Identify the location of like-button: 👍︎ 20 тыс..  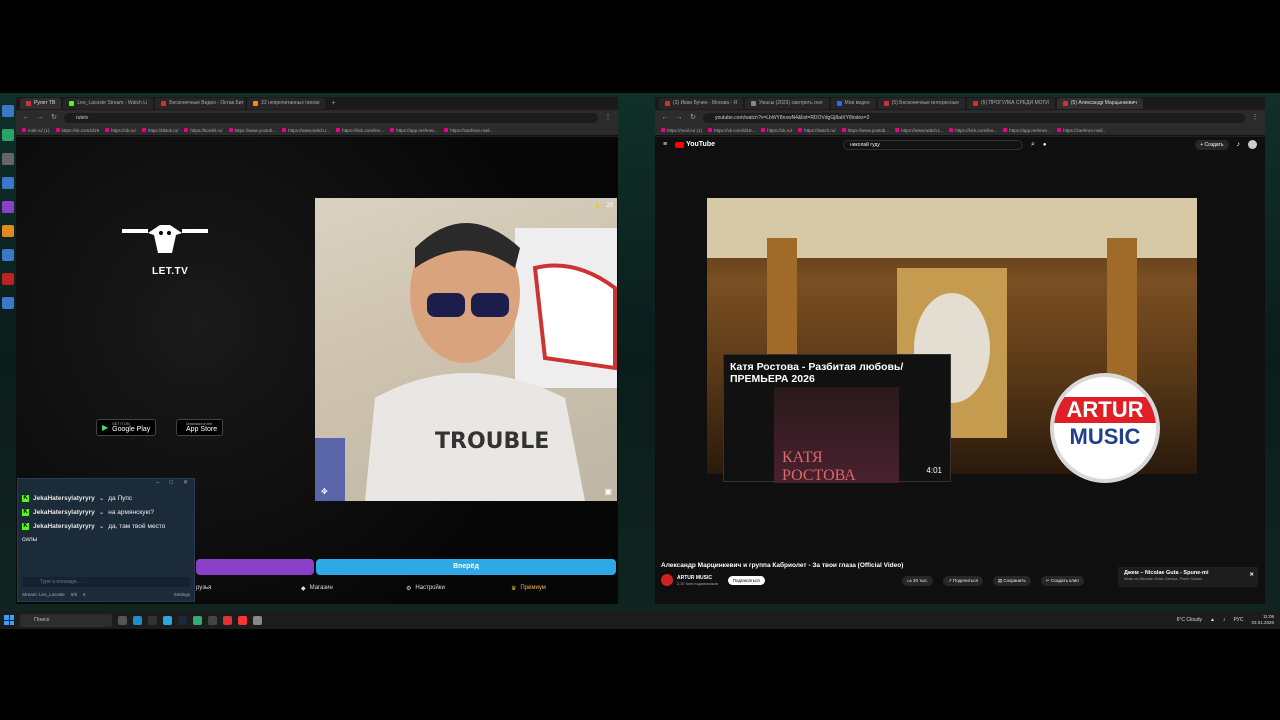
(918, 581).